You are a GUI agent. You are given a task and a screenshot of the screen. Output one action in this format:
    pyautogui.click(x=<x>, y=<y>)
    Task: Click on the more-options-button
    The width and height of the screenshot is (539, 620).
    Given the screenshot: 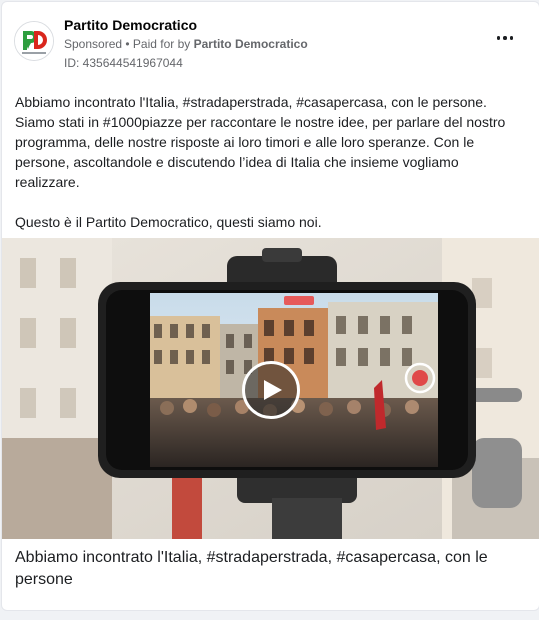 What is the action you would take?
    pyautogui.click(x=505, y=38)
    